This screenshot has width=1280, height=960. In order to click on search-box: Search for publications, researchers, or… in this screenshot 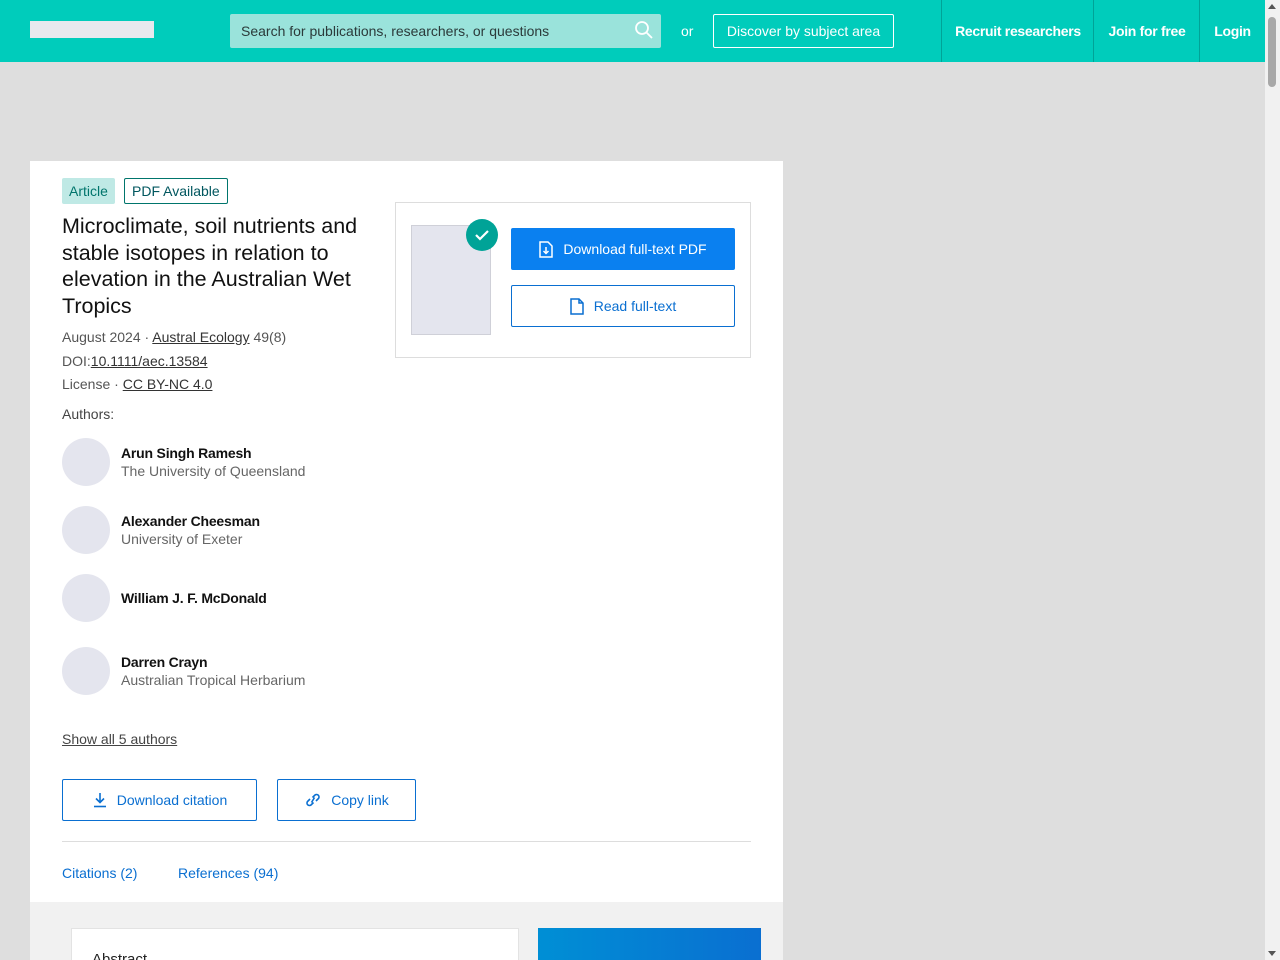, I will do `click(445, 31)`.